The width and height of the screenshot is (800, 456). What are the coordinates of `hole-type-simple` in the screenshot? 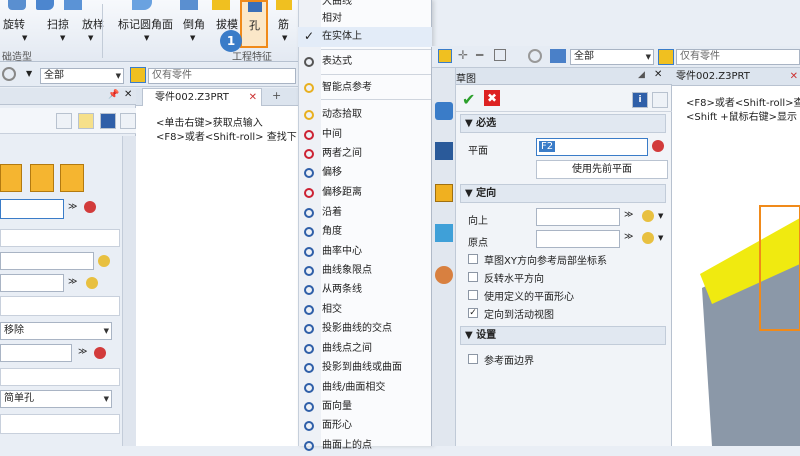 It's located at (11, 178).